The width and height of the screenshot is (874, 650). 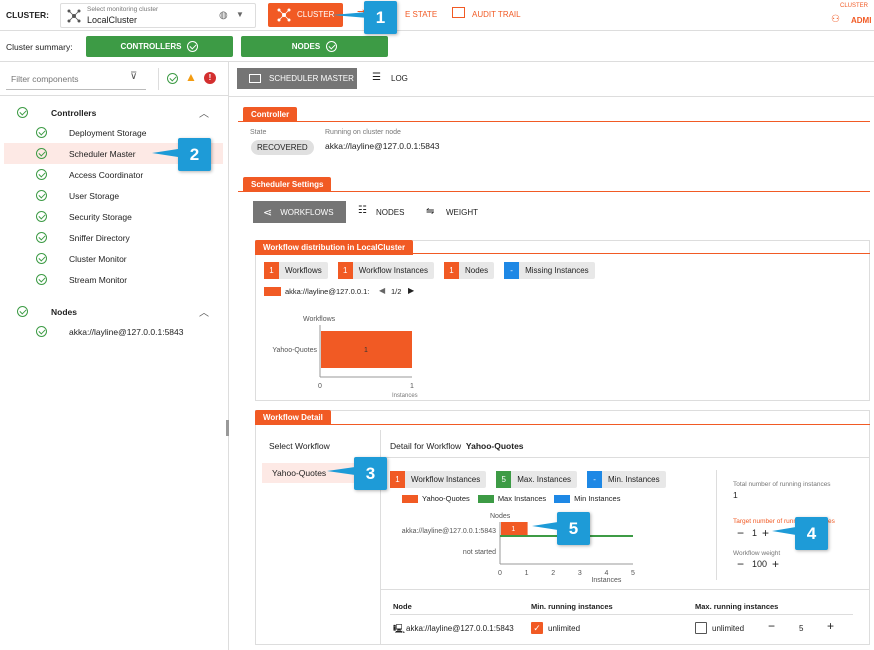 What do you see at coordinates (421, 14) in the screenshot?
I see `tab-state: E STATE` at bounding box center [421, 14].